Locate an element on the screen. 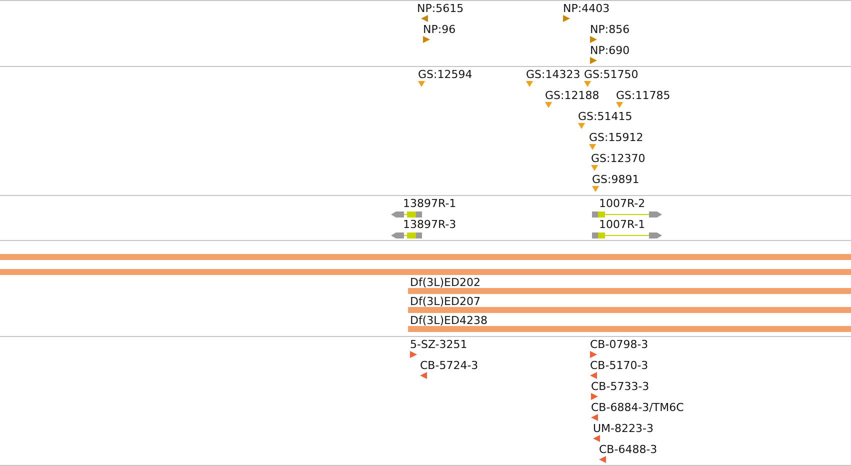 The image size is (851, 466). feature-label: 13897R-1 is located at coordinates (429, 203).